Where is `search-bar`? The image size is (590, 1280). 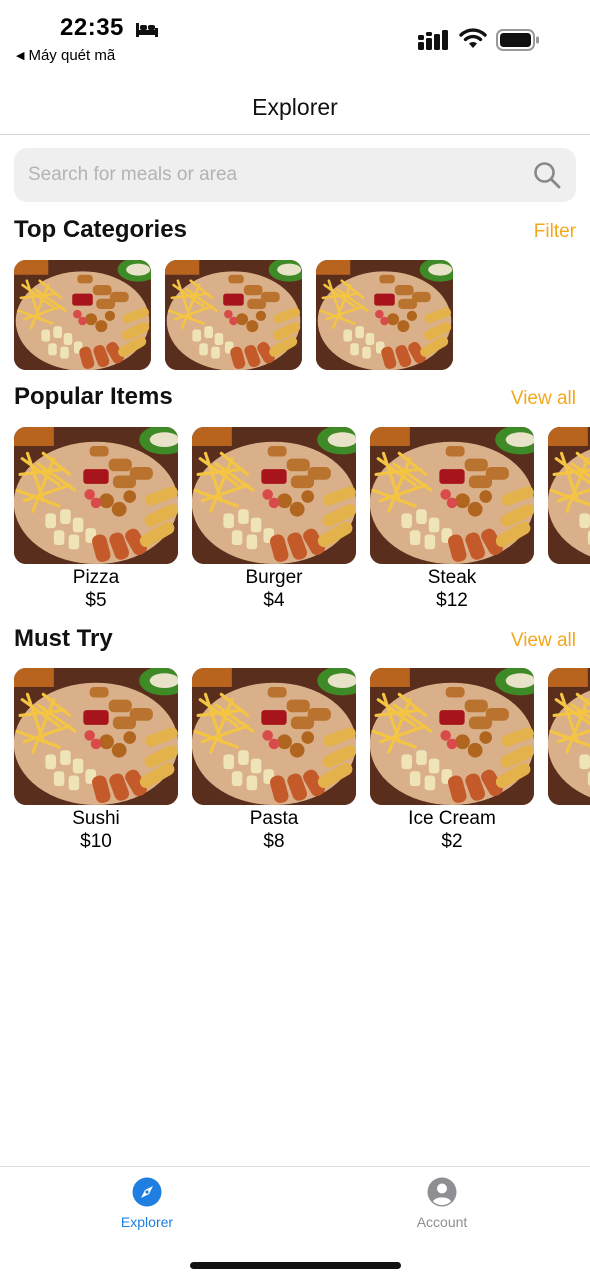 search-bar is located at coordinates (295, 175).